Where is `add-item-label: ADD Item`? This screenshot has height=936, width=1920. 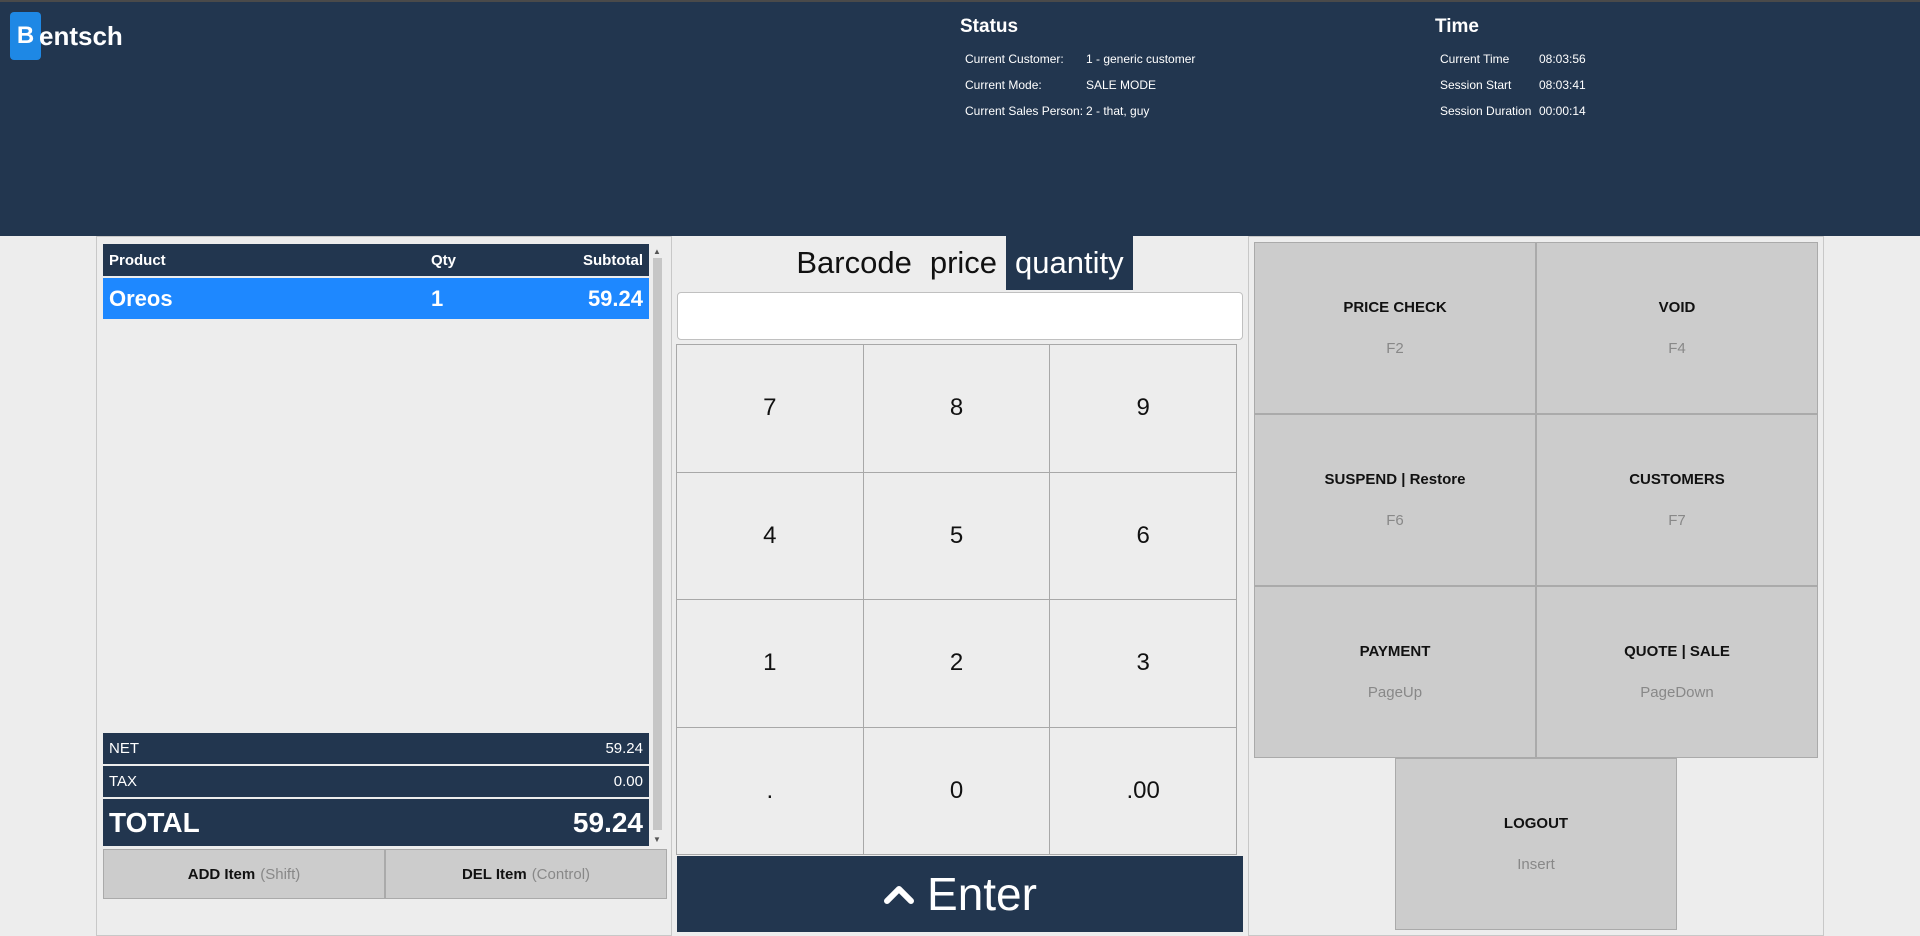 add-item-label: ADD Item is located at coordinates (221, 874).